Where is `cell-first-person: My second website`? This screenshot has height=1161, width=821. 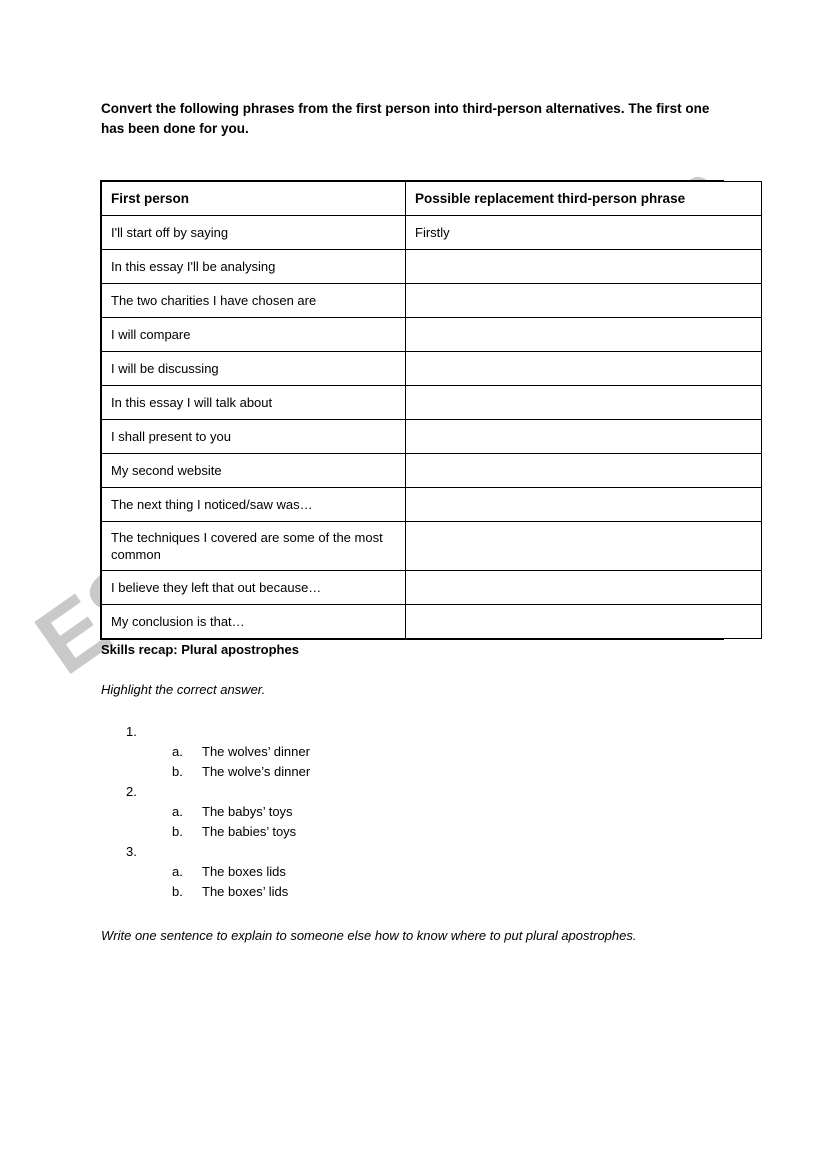 cell-first-person: My second website is located at coordinates (253, 470).